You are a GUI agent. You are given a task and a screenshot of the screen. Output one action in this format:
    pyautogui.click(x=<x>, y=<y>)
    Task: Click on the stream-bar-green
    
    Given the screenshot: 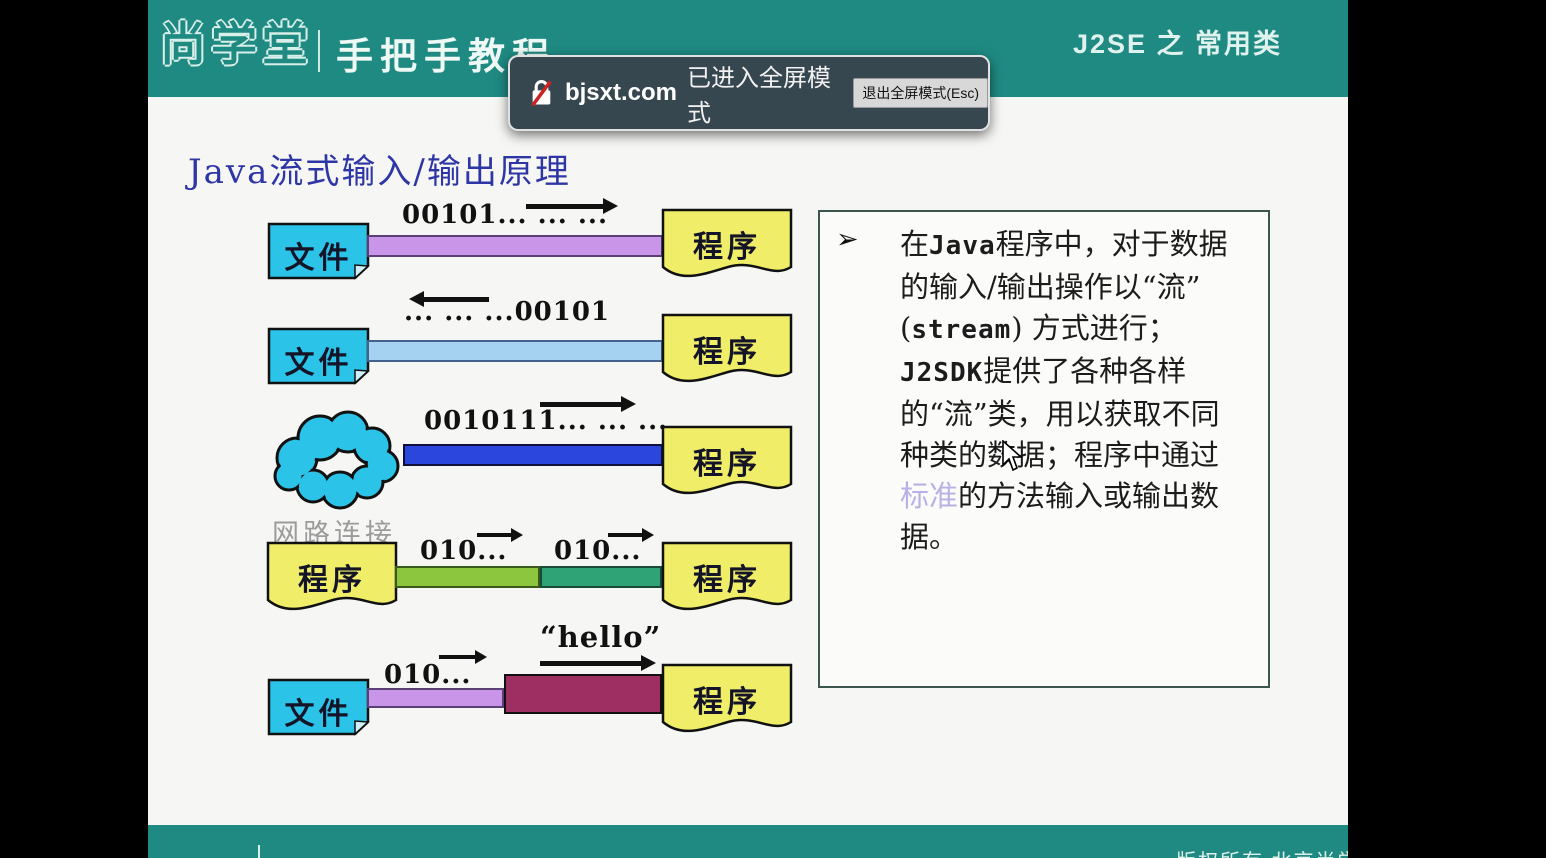 What is the action you would take?
    pyautogui.click(x=467, y=577)
    